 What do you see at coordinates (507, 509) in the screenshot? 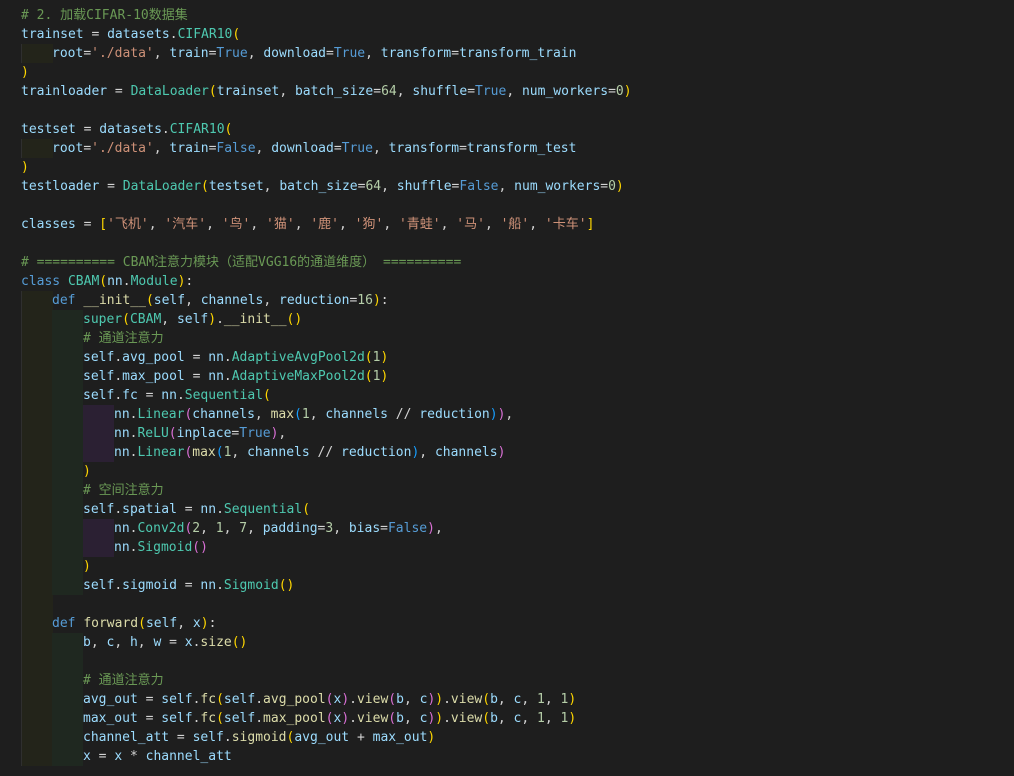
I see `code-line: self.spatial = nn.Sequential(` at bounding box center [507, 509].